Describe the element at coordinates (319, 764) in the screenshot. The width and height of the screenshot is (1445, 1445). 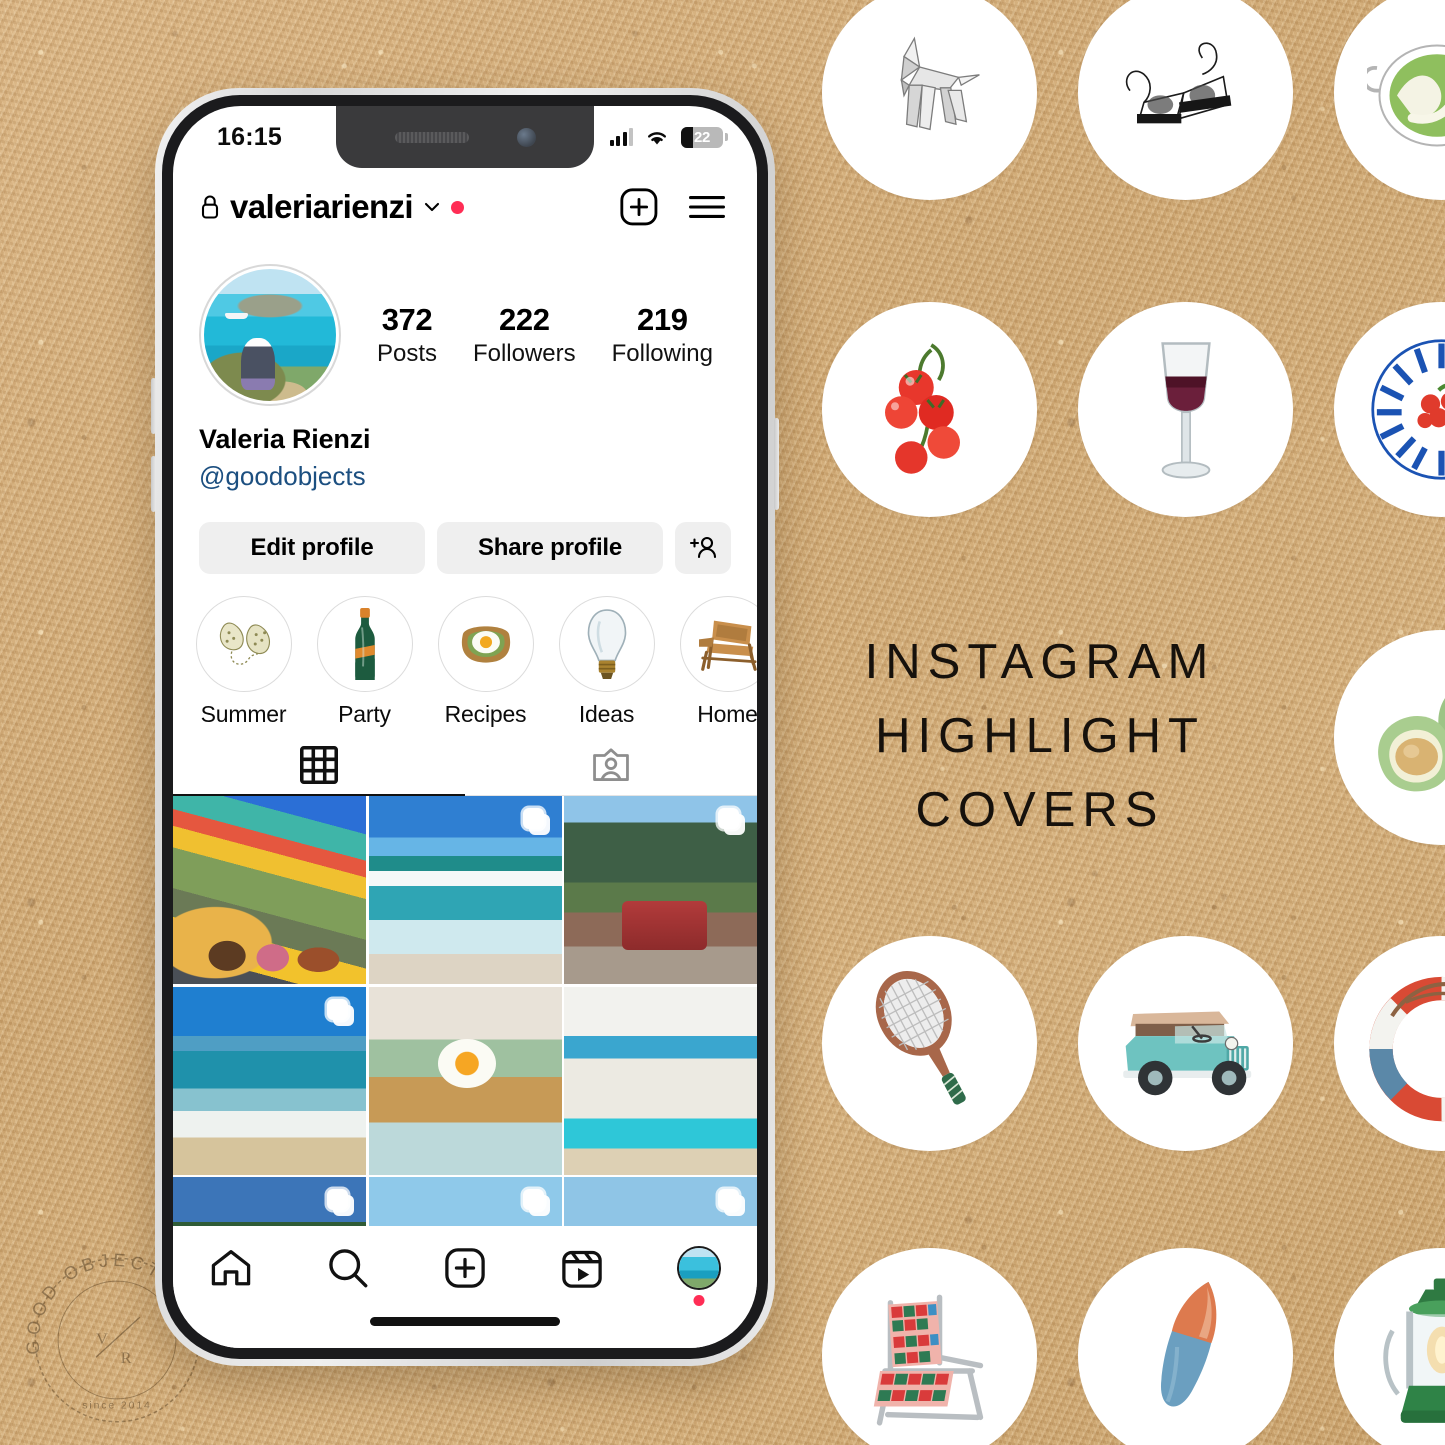
I see `tab-grid` at that location.